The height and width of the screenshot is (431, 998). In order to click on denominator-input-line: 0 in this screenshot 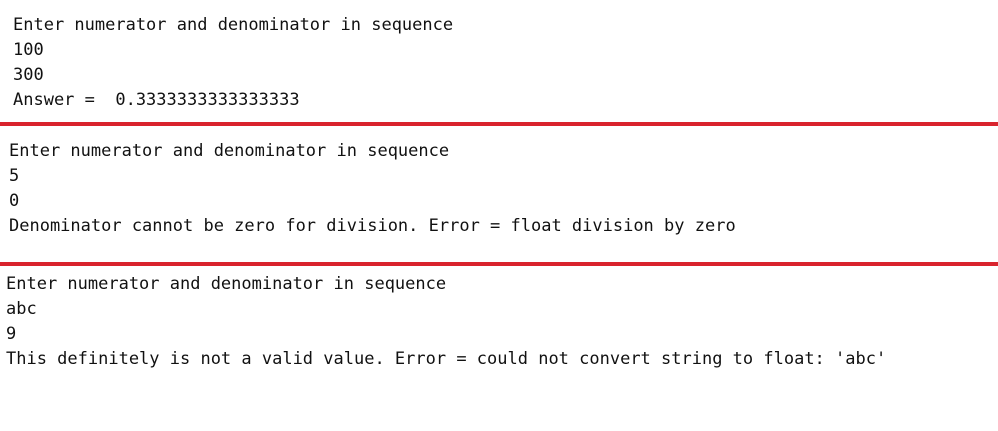, I will do `click(14, 201)`.